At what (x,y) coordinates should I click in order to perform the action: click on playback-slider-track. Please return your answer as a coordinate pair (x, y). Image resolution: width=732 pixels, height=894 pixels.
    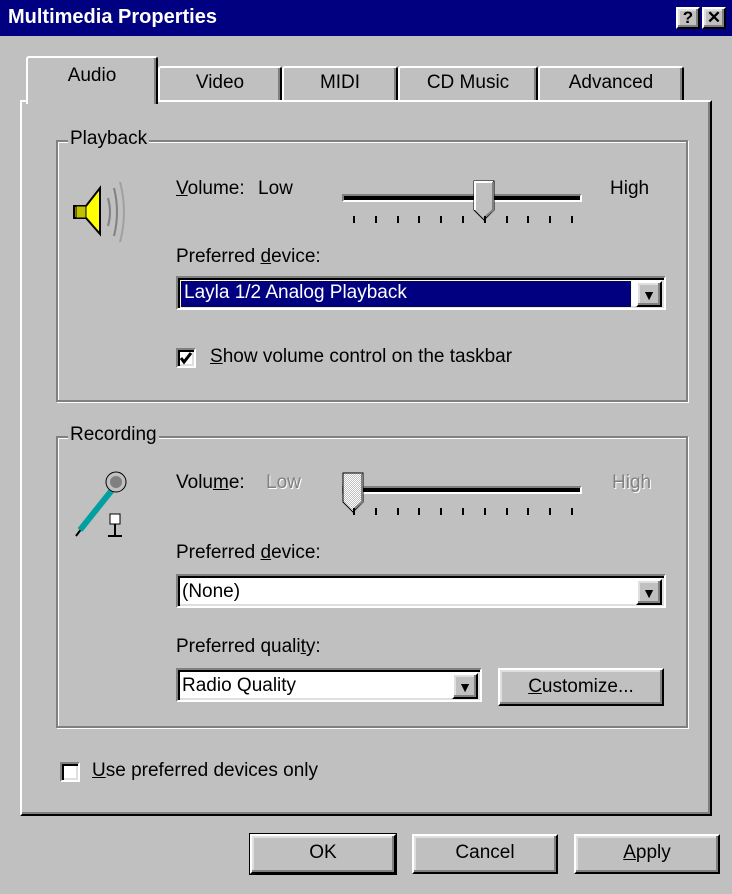
    Looking at the image, I should click on (462, 198).